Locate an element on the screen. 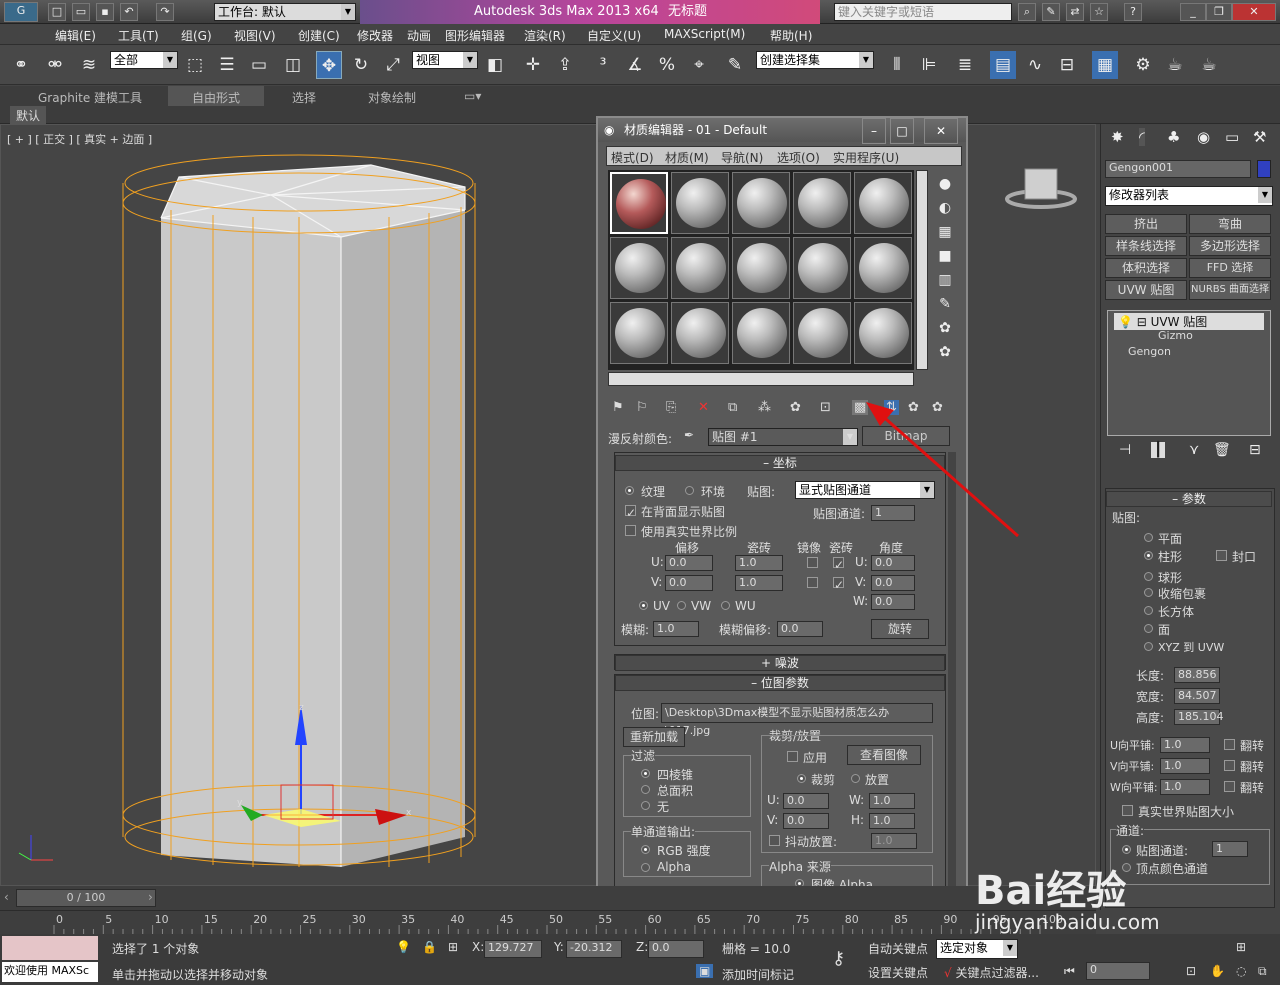  parameters-header: – 参数 is located at coordinates (1189, 499).